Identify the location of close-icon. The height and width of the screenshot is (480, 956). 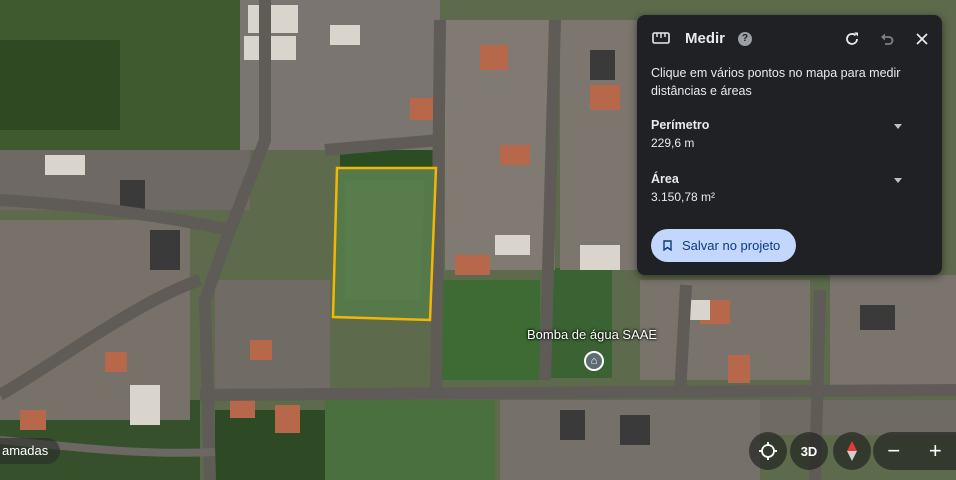
(922, 39).